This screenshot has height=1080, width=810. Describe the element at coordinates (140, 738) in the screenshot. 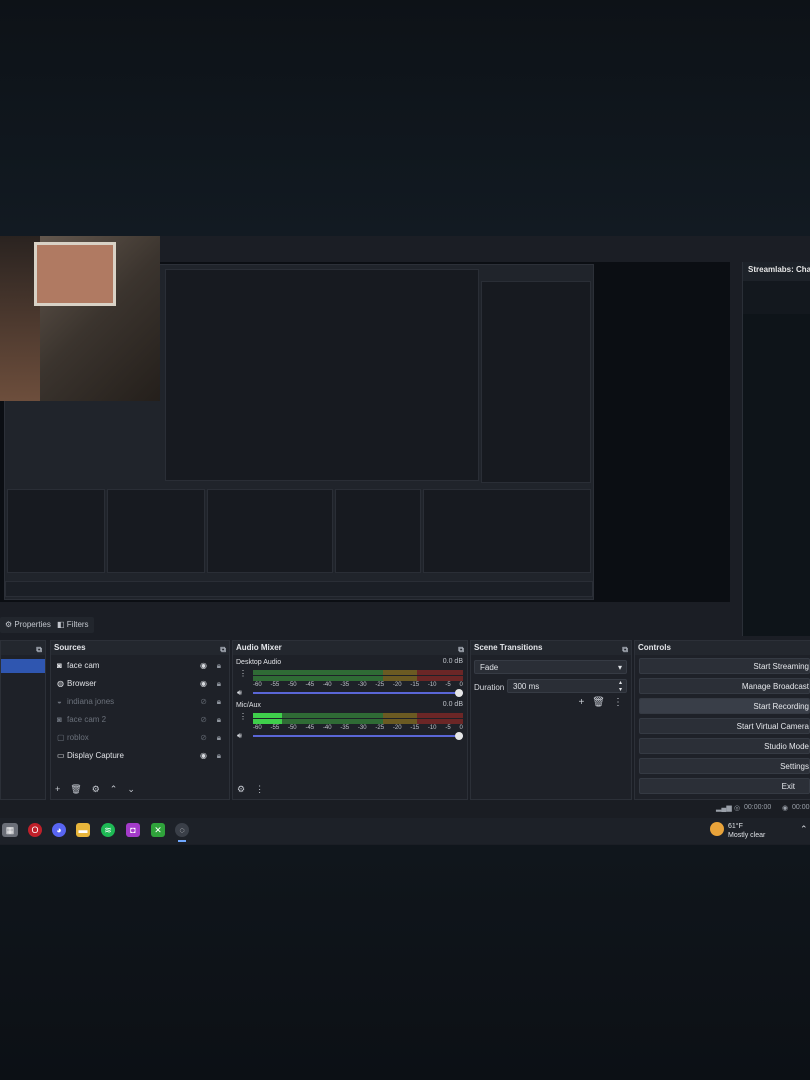

I see `source-item-roblox: ▢ roblox ⊘ 🔒︎` at that location.